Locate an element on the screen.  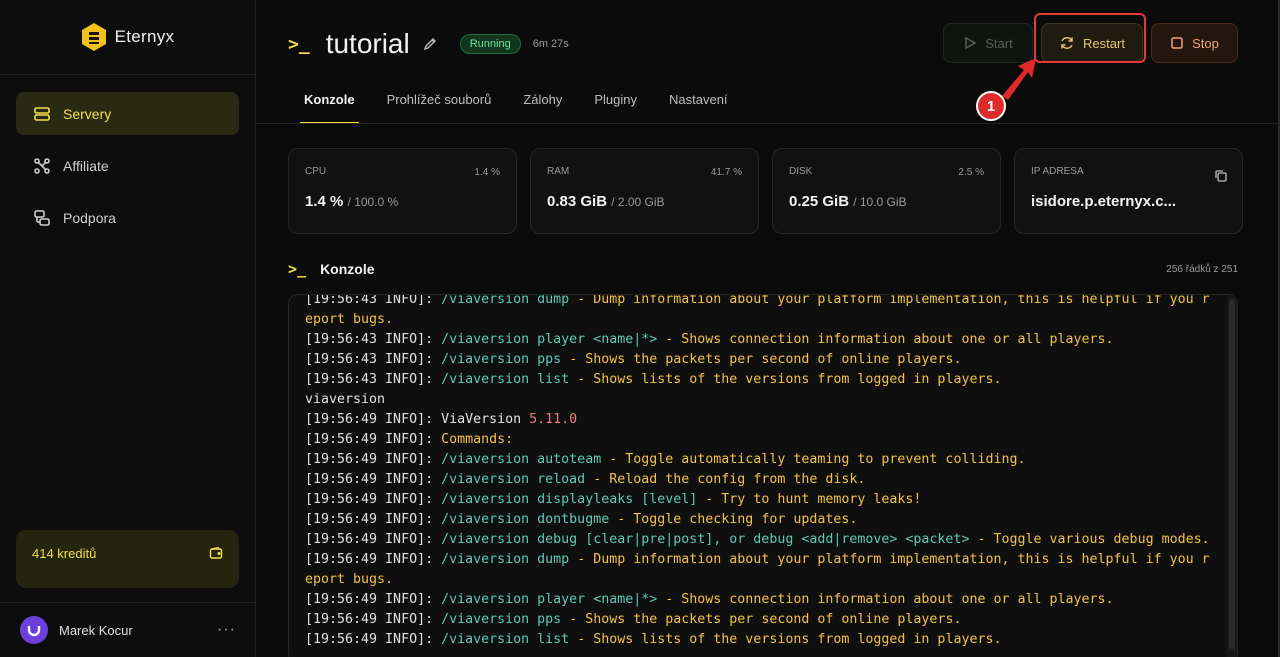
credits-label: 414 kreditů is located at coordinates (64, 553).